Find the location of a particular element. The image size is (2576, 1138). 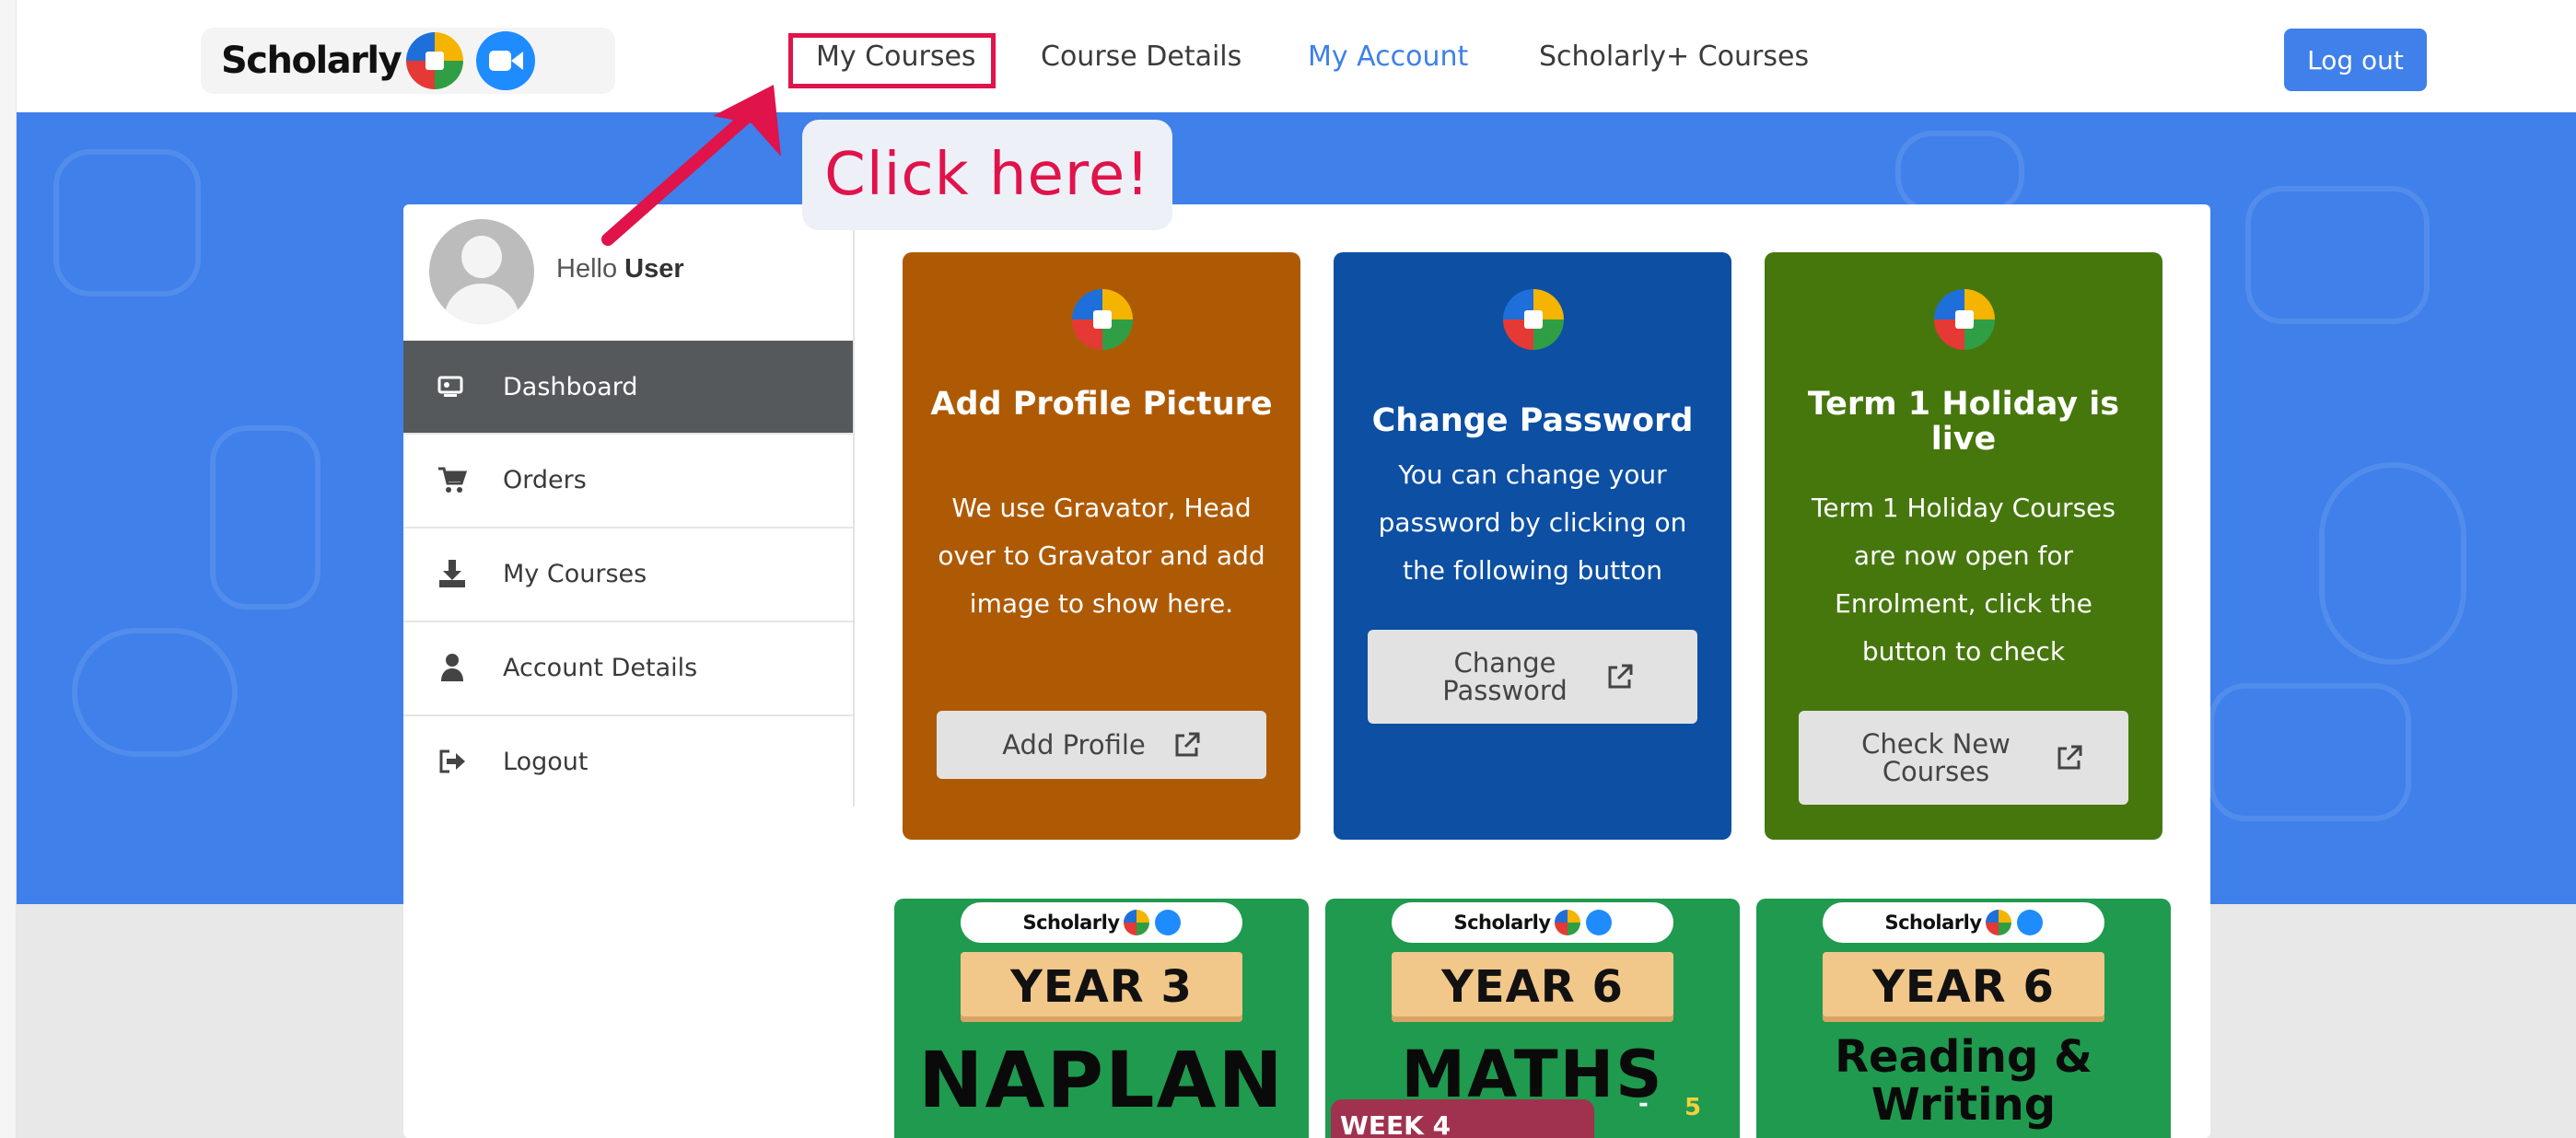

course-card-year-3-naplan: Scholarly YEAR 3 NAPLAN is located at coordinates (1101, 1018).